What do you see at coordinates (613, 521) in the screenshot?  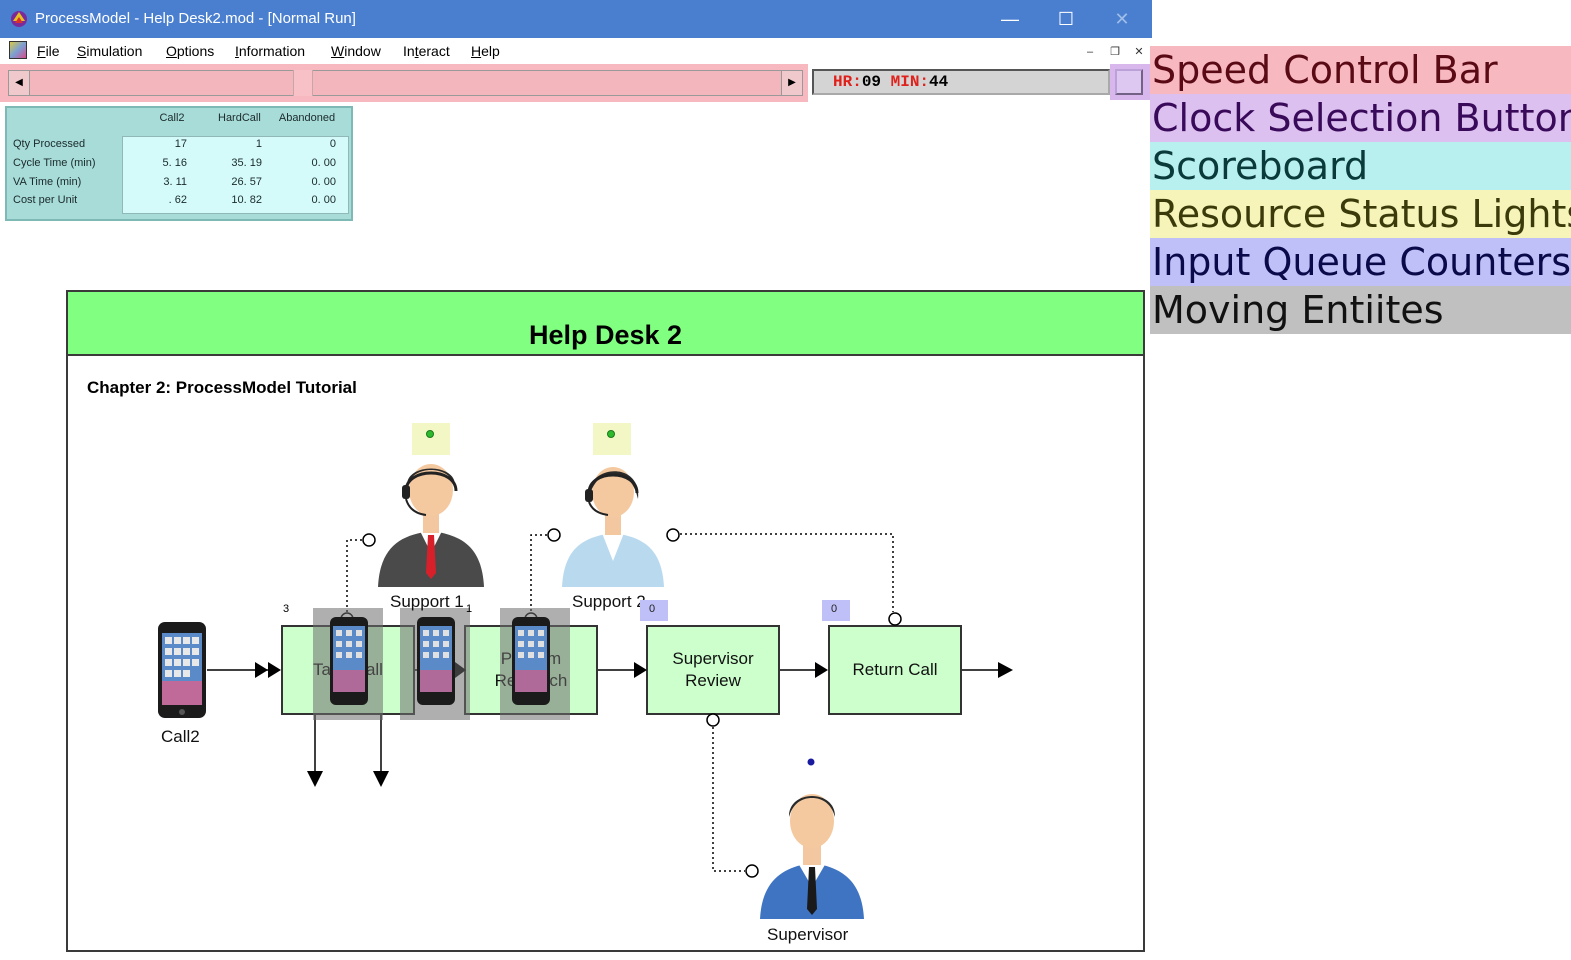 I see `support-2-resource-icon` at bounding box center [613, 521].